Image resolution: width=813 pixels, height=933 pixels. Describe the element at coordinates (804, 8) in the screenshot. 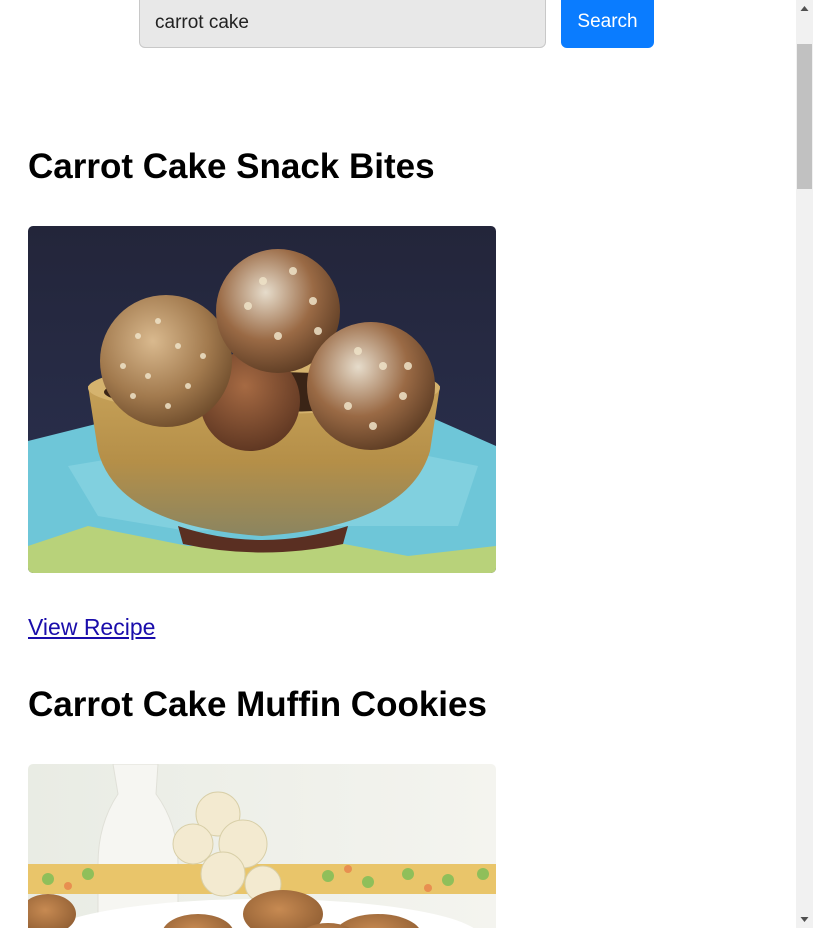

I see `scroll-up-arrow-icon` at that location.